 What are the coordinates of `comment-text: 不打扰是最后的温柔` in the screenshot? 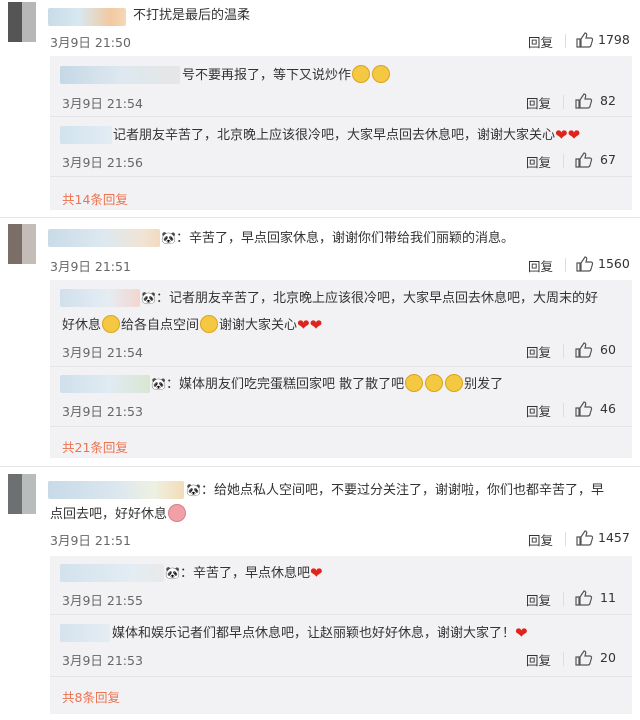 It's located at (192, 15).